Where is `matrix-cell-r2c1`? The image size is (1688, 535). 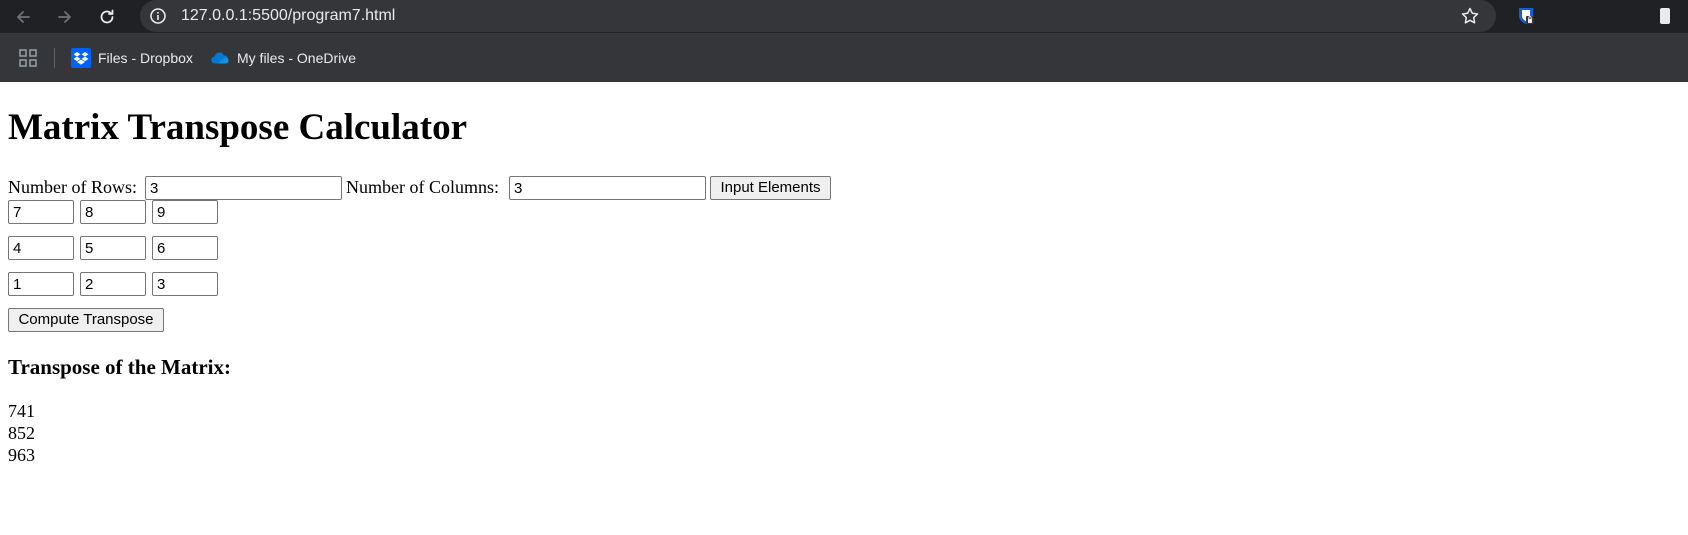
matrix-cell-r2c1 is located at coordinates (41, 248).